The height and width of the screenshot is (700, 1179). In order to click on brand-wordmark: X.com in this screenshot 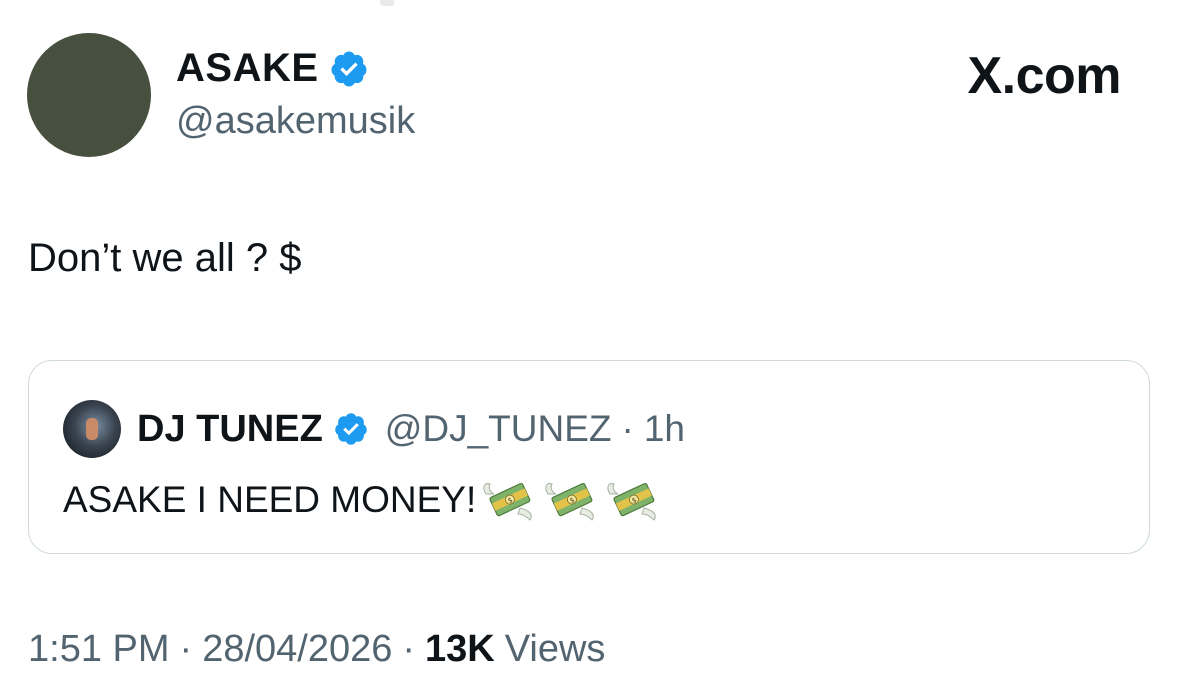, I will do `click(1044, 76)`.